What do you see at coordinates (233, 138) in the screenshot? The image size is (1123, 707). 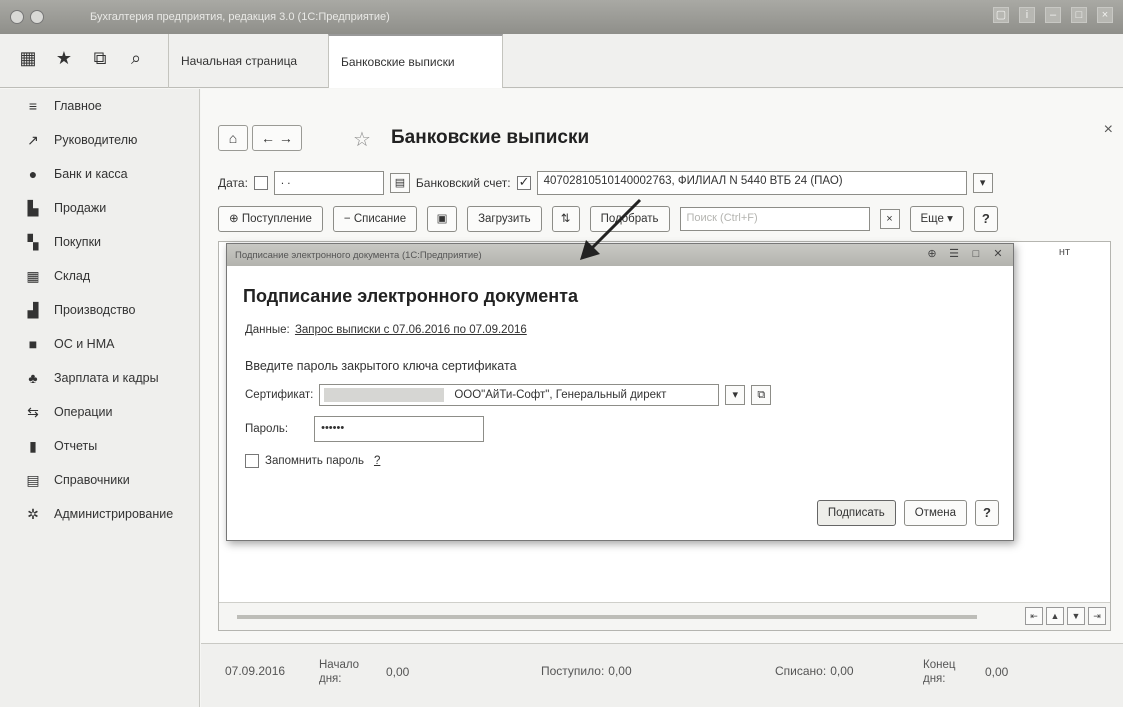 I see `home-button: ⌂` at bounding box center [233, 138].